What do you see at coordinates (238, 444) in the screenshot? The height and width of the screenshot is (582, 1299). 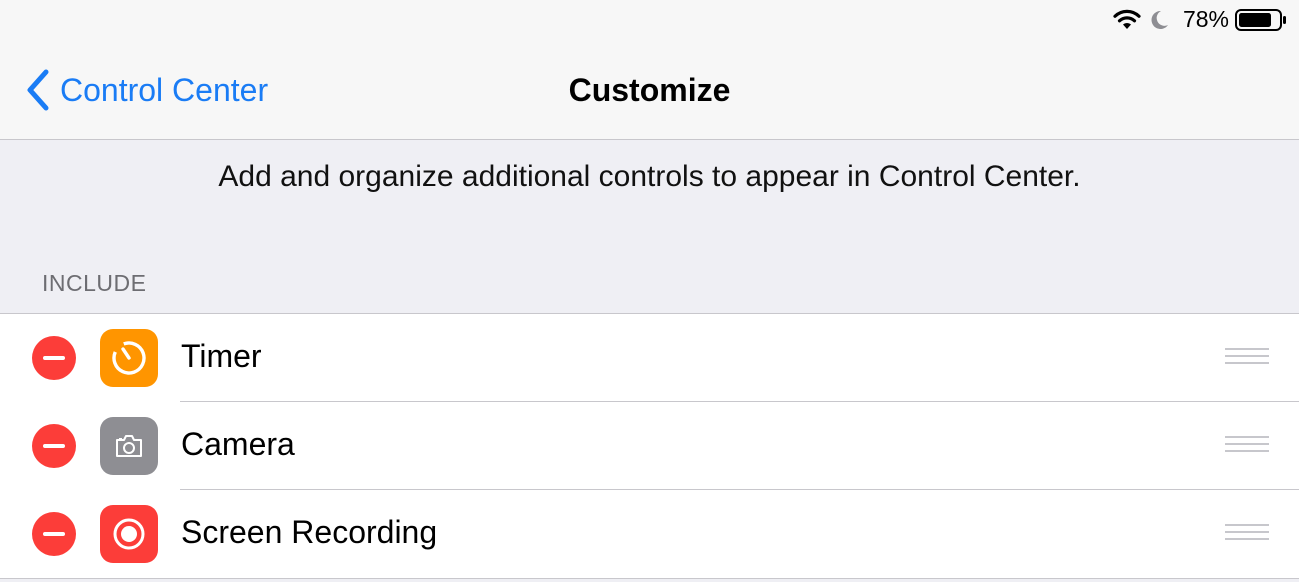 I see `list-item-label: Camera` at bounding box center [238, 444].